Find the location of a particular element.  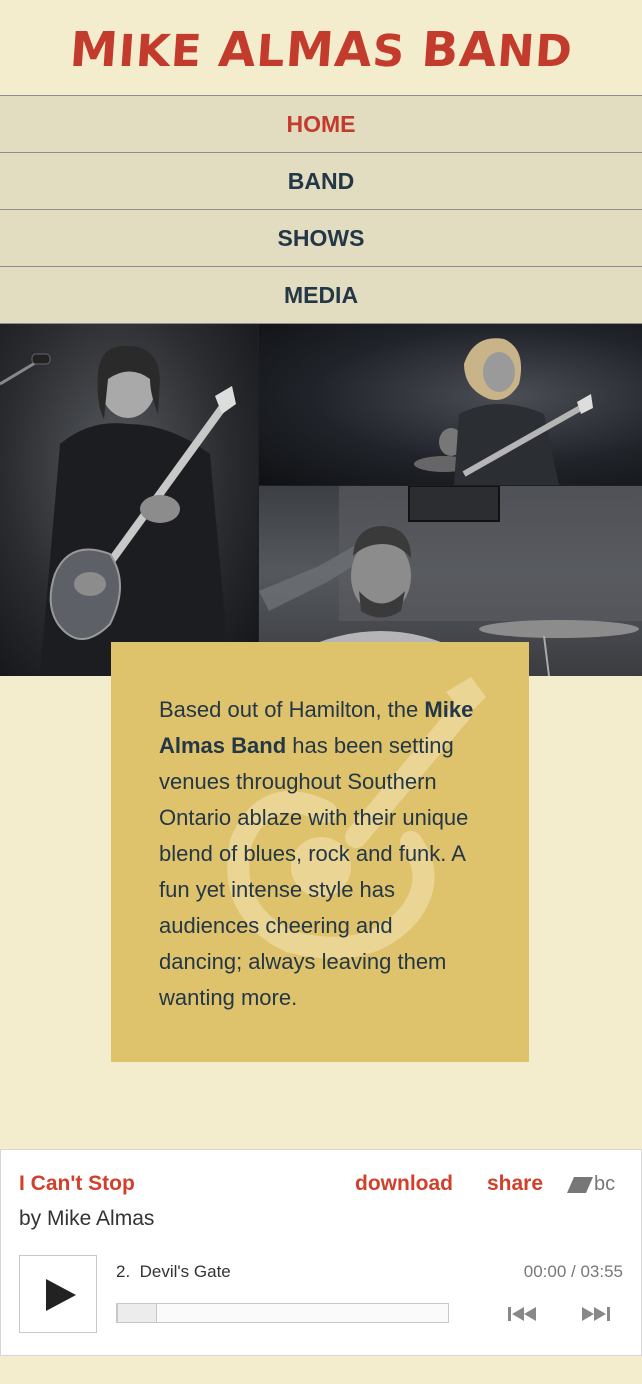

album-artist-link: by Mike Almas is located at coordinates (86, 1219).